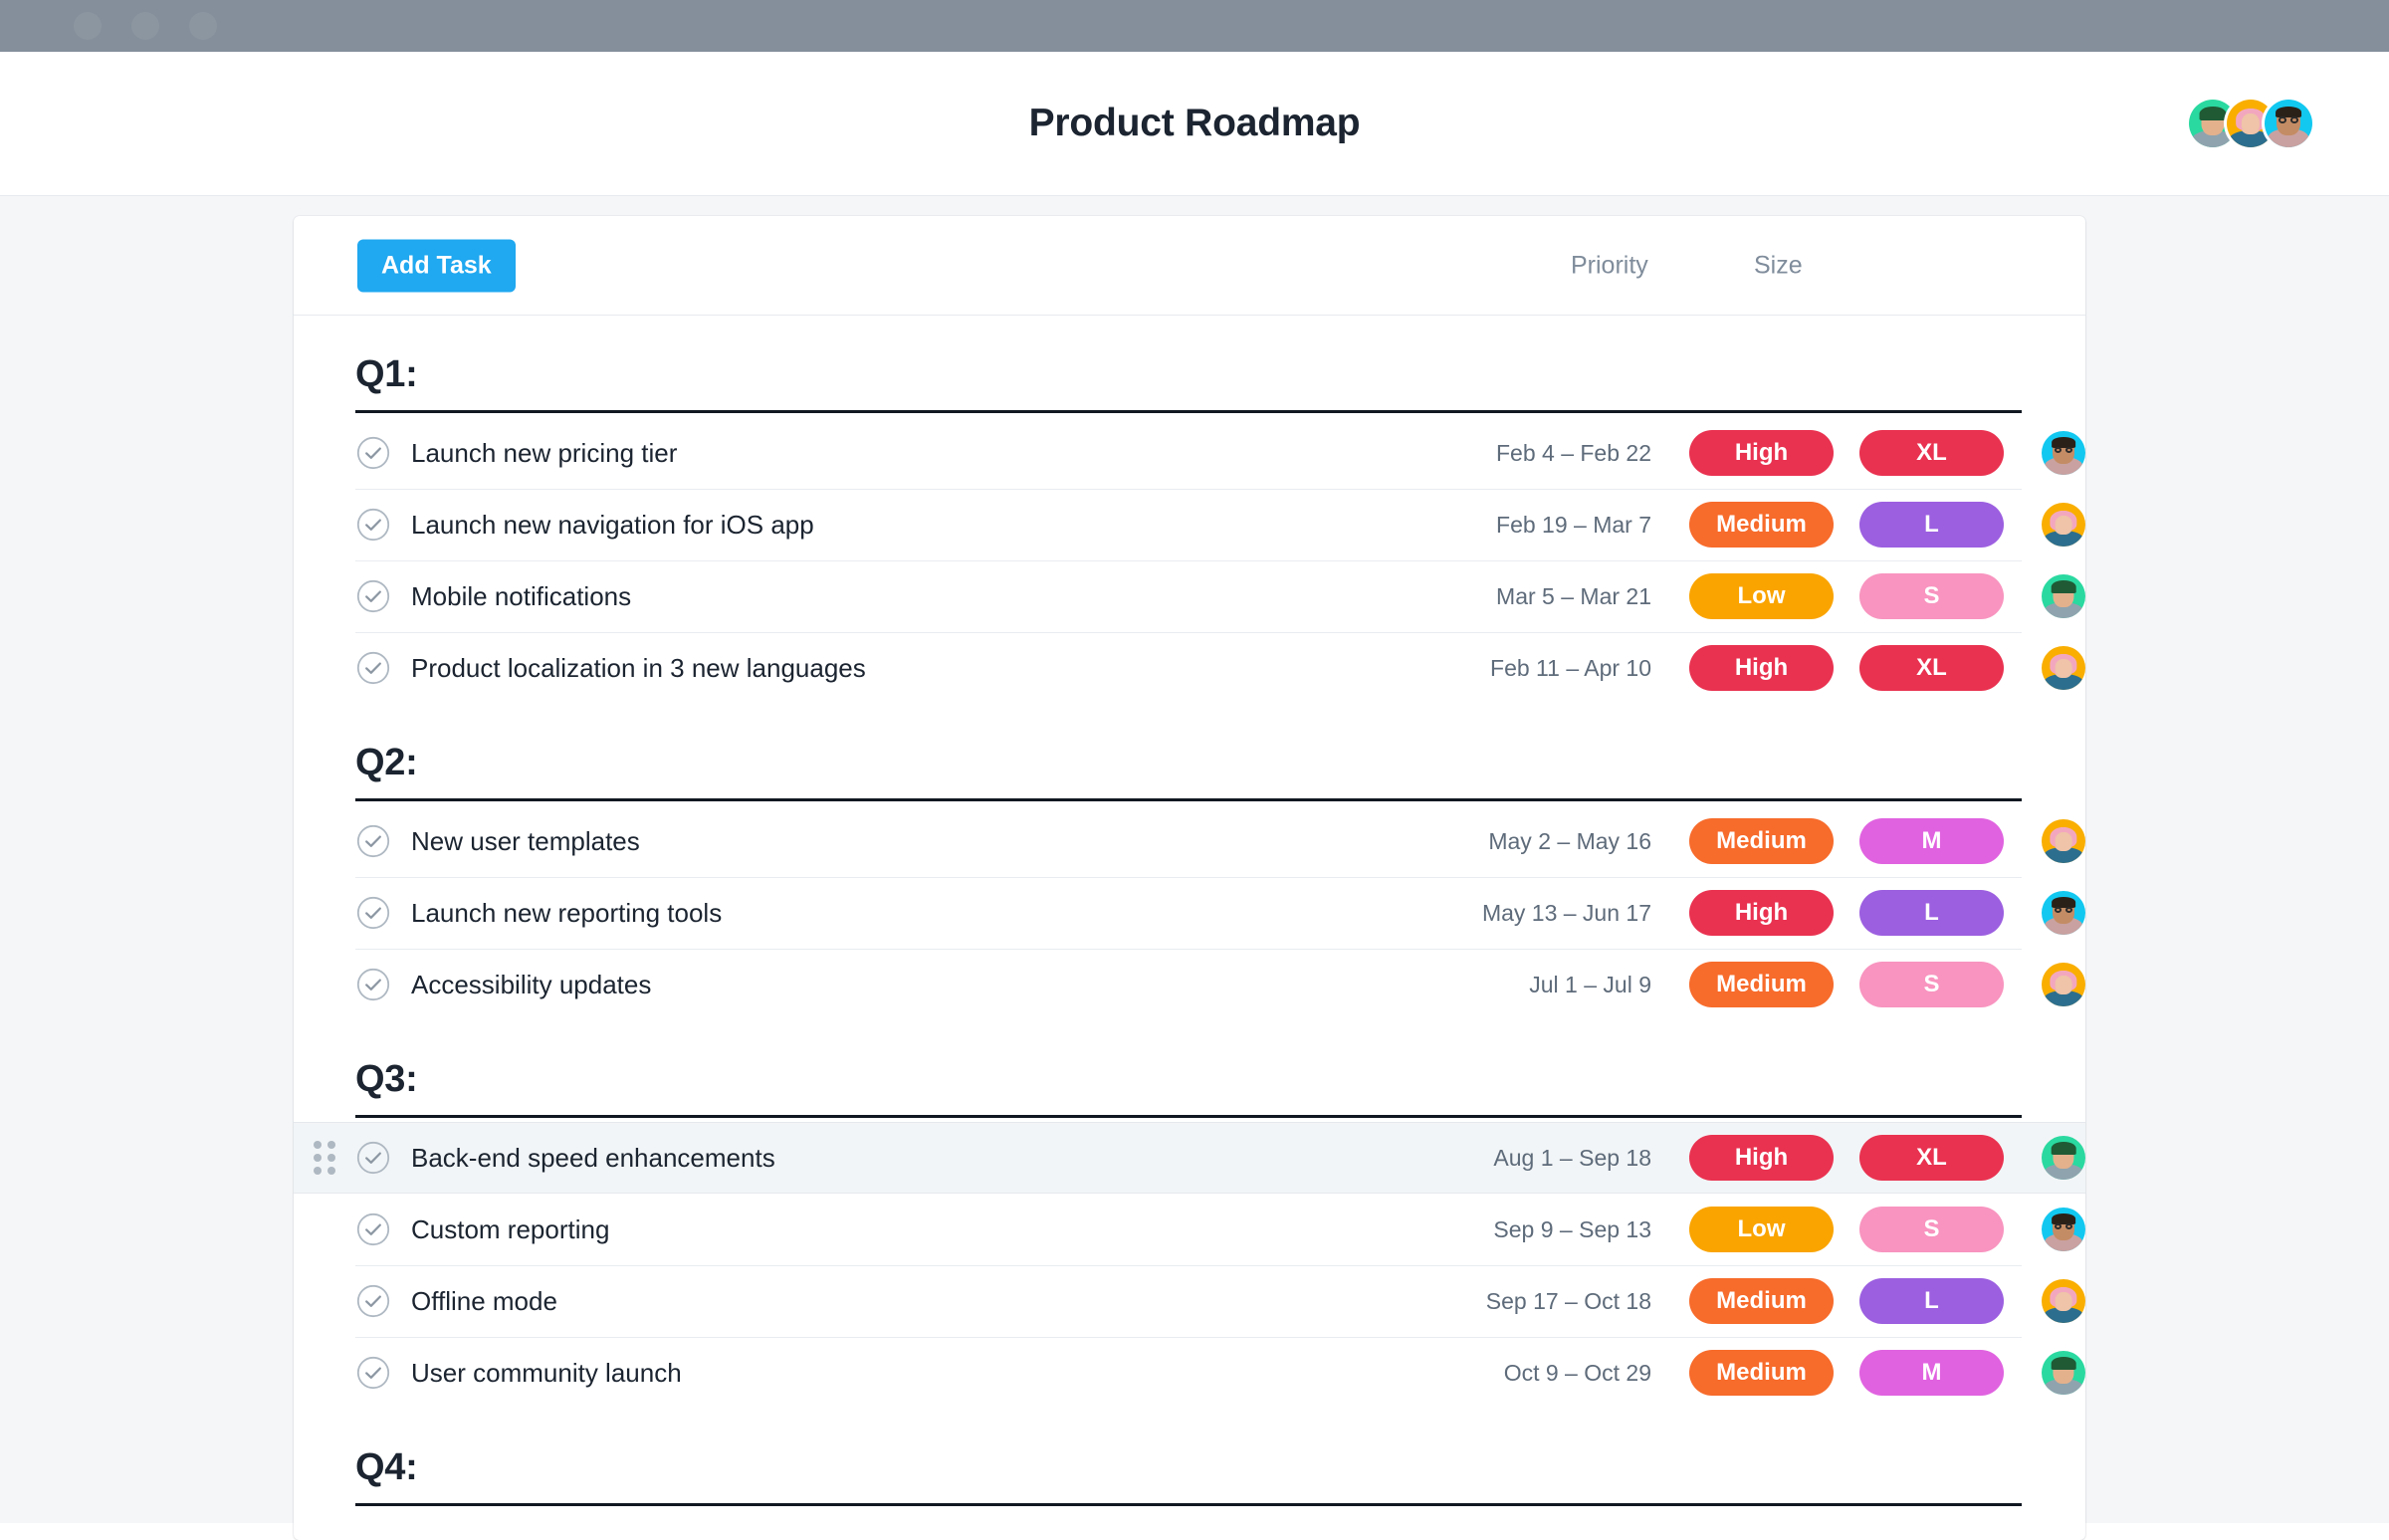 This screenshot has width=2389, height=1540. I want to click on table-row: Custom reporting Sep 9 – Sep 13 Low S, so click(1189, 1229).